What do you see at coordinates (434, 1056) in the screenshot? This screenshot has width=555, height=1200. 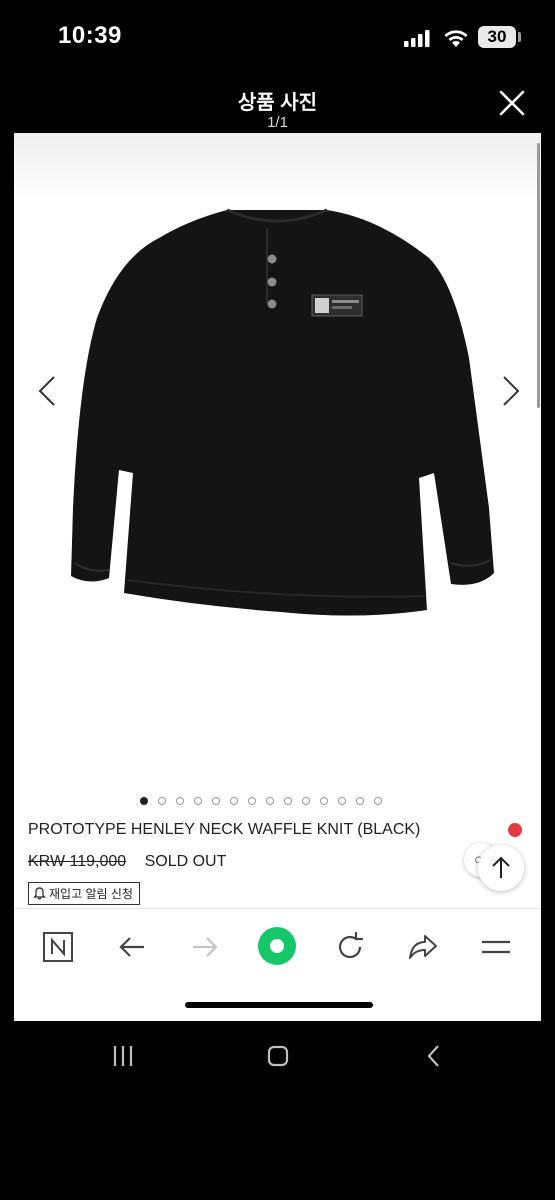 I see `back-icon` at bounding box center [434, 1056].